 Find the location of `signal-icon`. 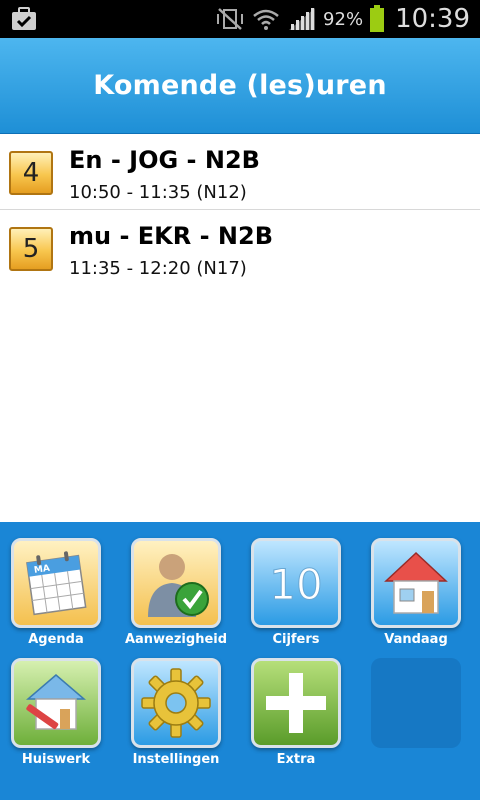

signal-icon is located at coordinates (302, 19).